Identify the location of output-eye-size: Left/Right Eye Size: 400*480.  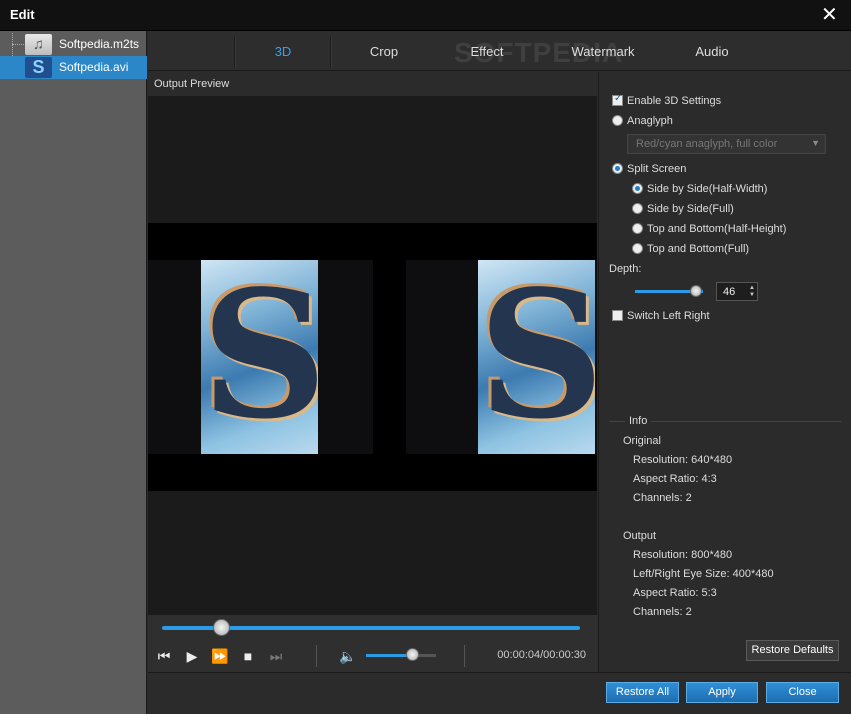
(703, 574).